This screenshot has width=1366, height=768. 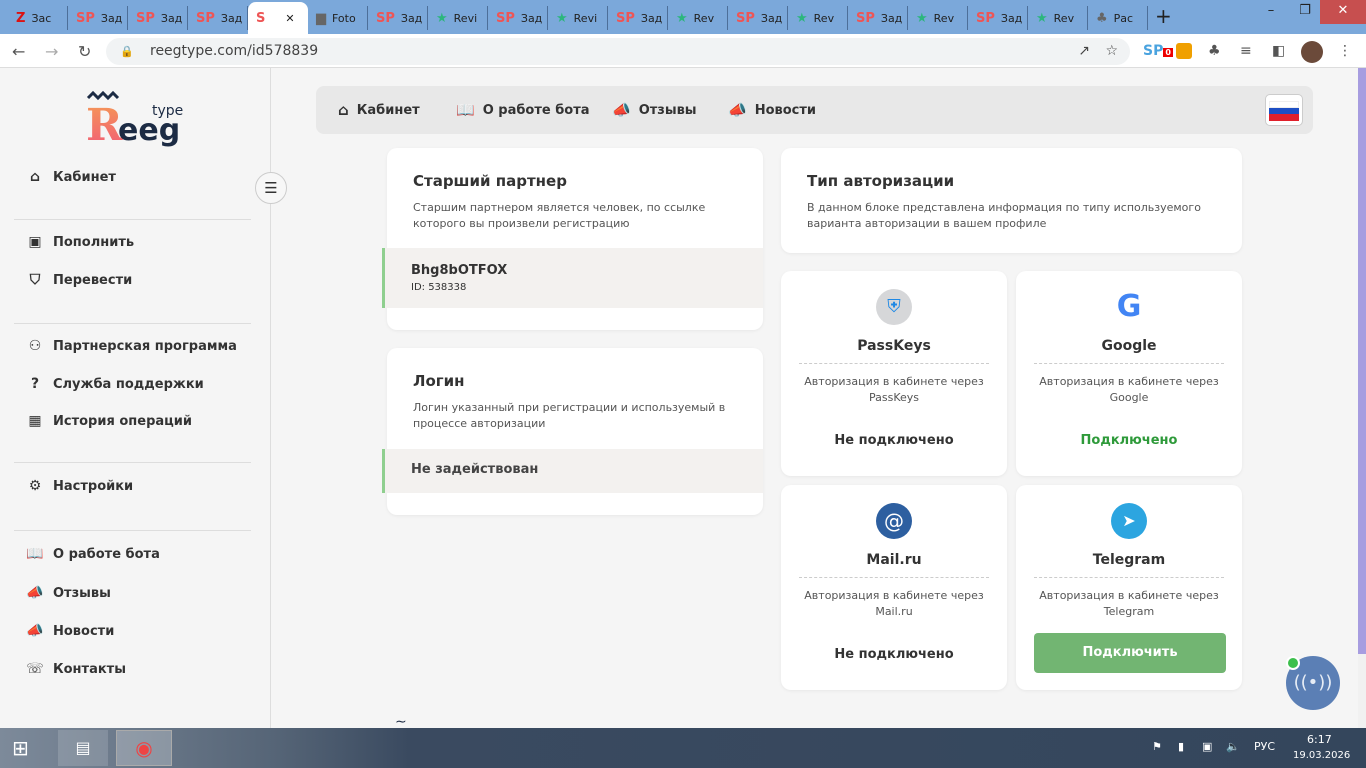 I want to click on back-icon: ←, so click(x=18, y=51).